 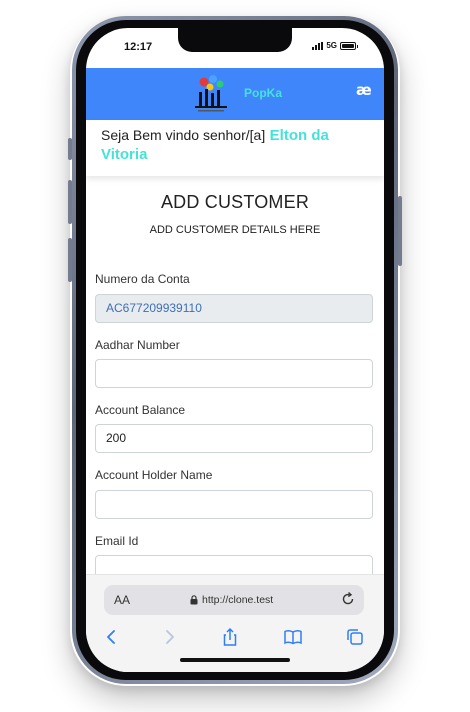 I want to click on menu-lines-icon, so click(x=376, y=93).